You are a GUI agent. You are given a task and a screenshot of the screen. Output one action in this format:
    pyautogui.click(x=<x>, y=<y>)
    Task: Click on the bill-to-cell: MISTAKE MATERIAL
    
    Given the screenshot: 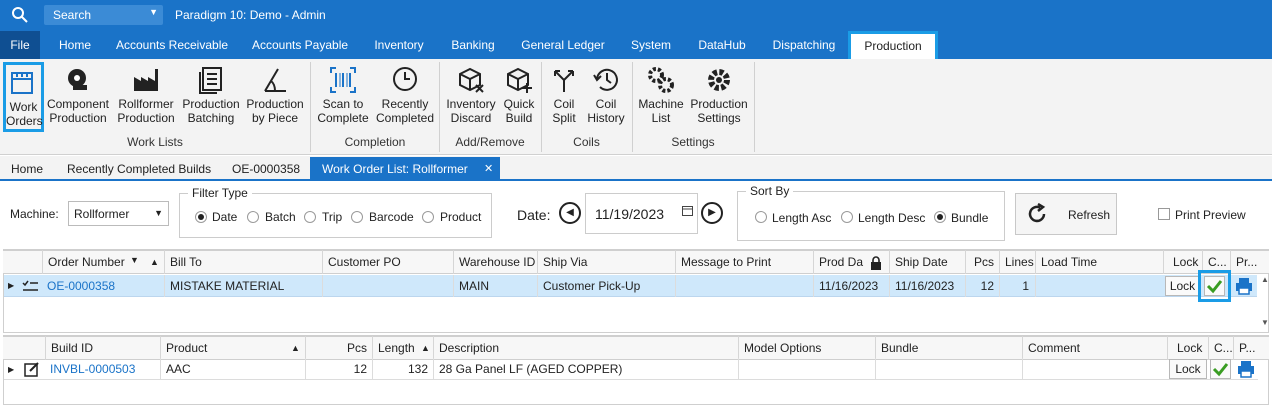 What is the action you would take?
    pyautogui.click(x=243, y=286)
    